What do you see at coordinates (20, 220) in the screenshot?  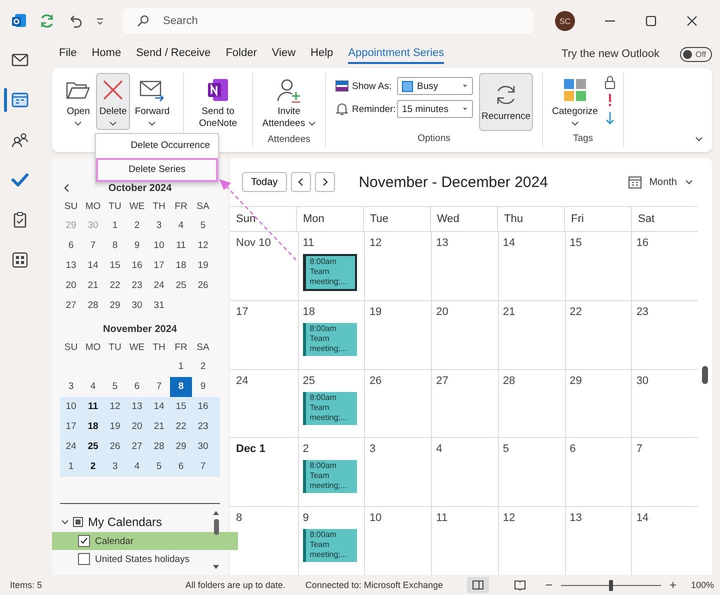 I see `clipboard-icon` at bounding box center [20, 220].